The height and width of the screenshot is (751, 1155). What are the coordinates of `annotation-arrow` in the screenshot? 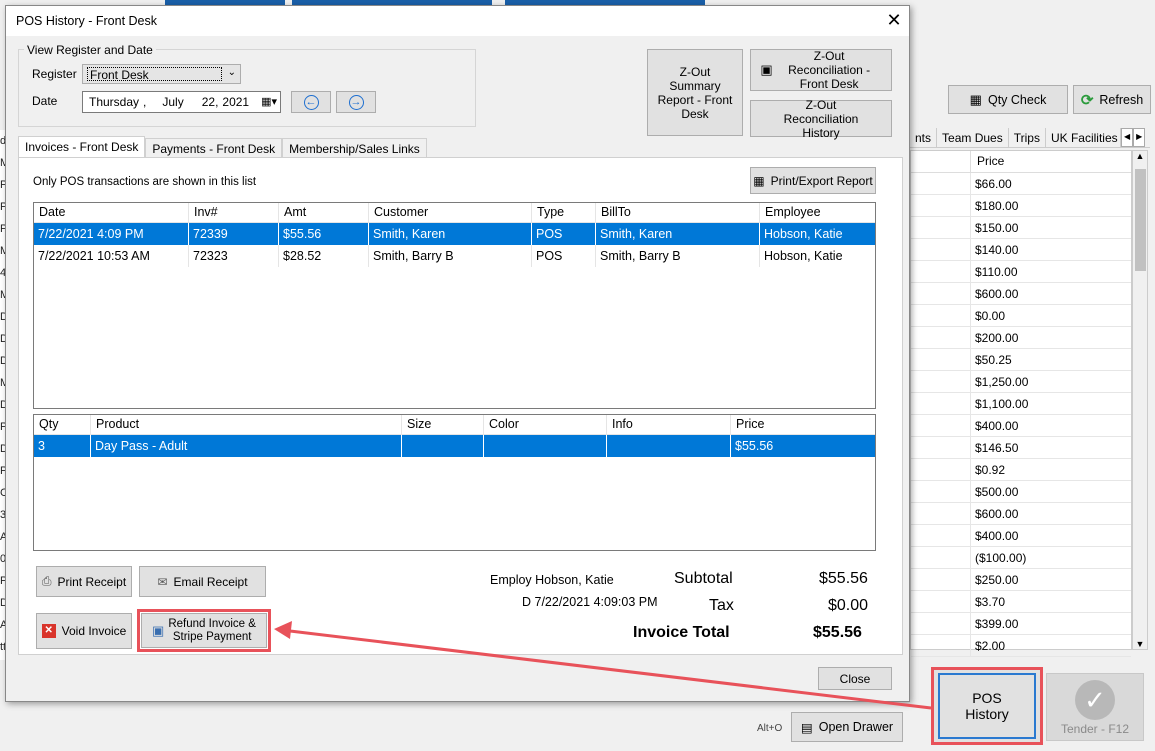 It's located at (603, 665).